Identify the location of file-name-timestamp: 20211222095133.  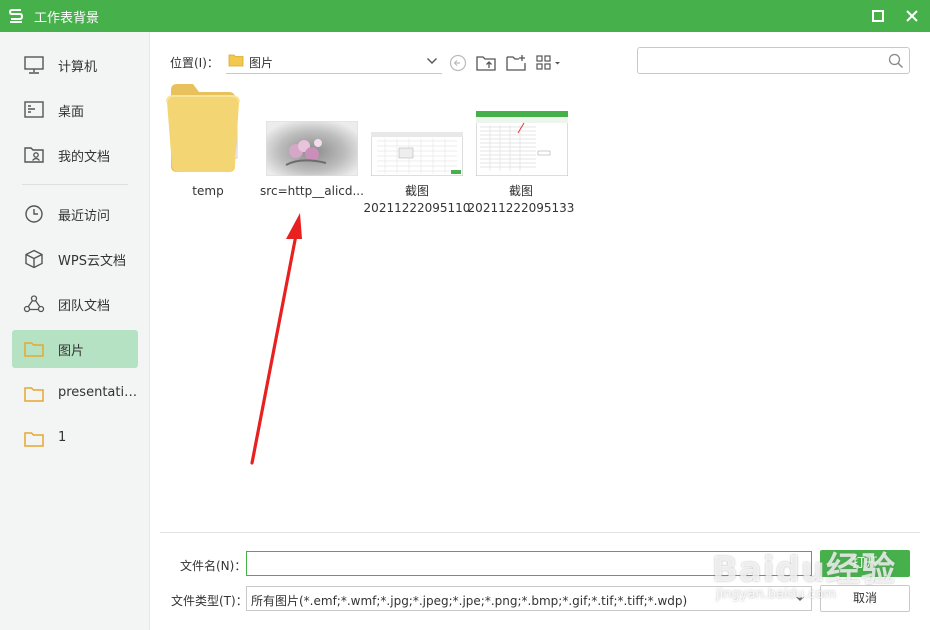
(521, 208).